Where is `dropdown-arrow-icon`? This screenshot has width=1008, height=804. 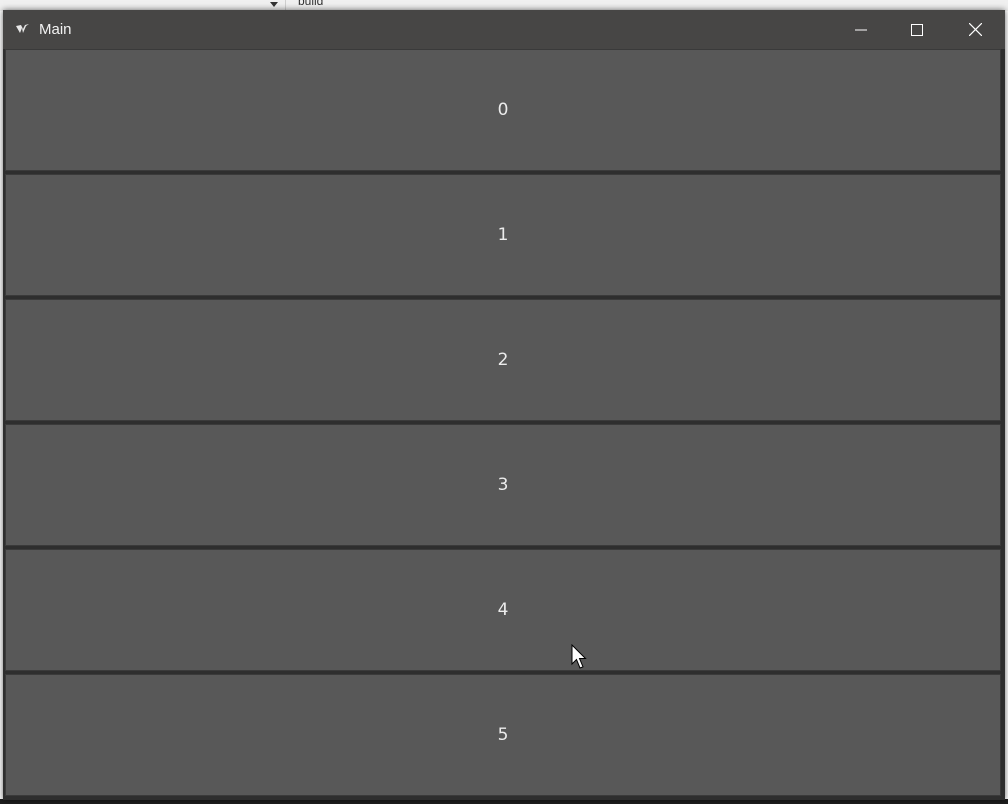
dropdown-arrow-icon is located at coordinates (274, 4).